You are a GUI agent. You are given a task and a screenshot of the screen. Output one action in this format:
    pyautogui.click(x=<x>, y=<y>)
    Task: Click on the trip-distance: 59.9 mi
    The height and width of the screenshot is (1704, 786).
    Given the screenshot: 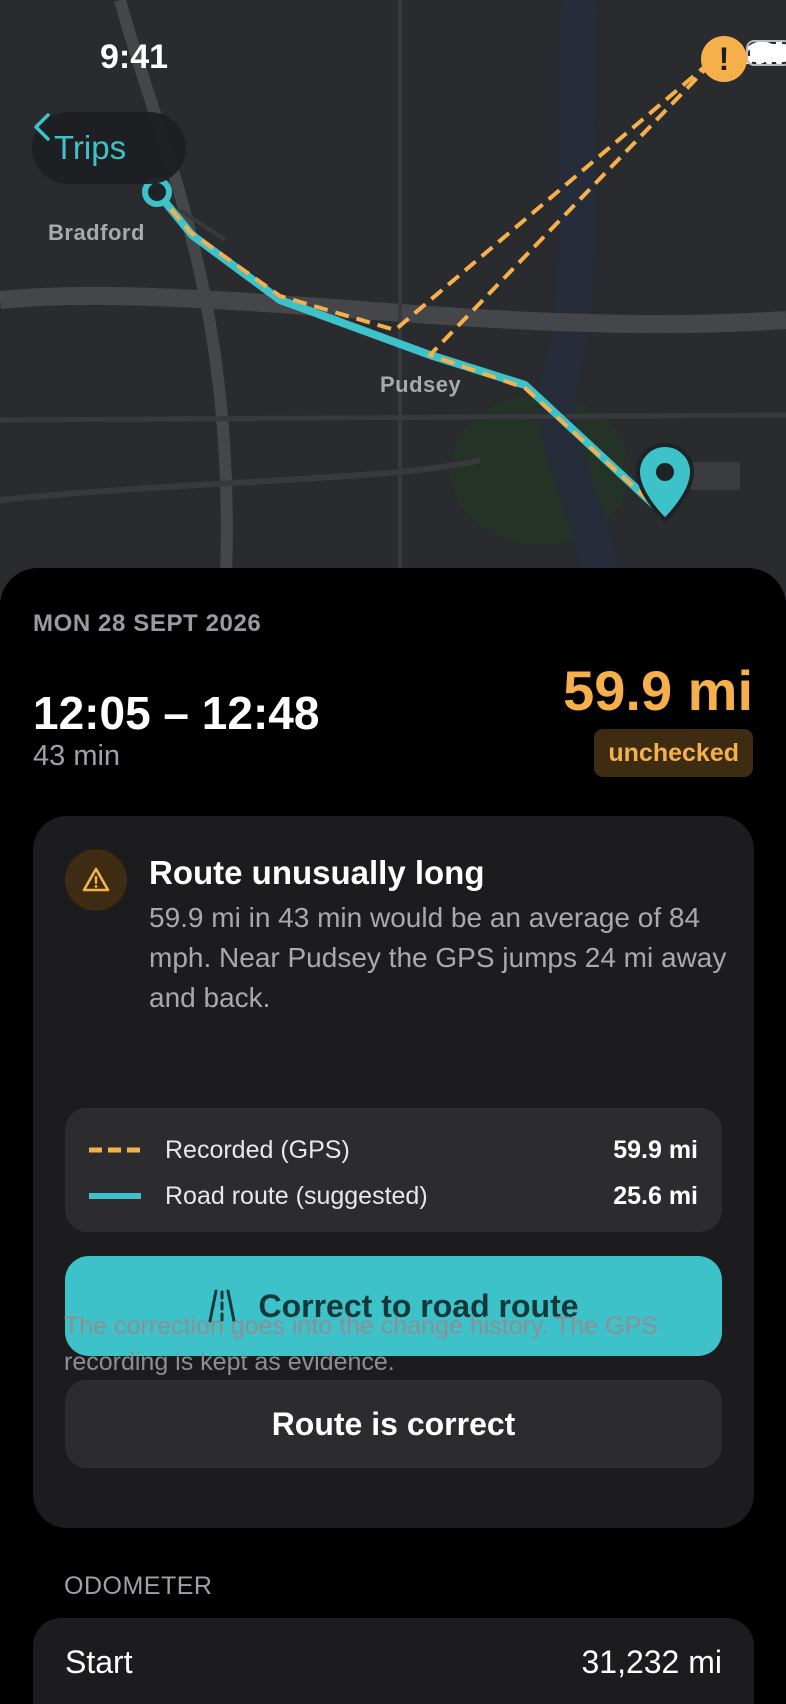 What is the action you would take?
    pyautogui.click(x=658, y=690)
    